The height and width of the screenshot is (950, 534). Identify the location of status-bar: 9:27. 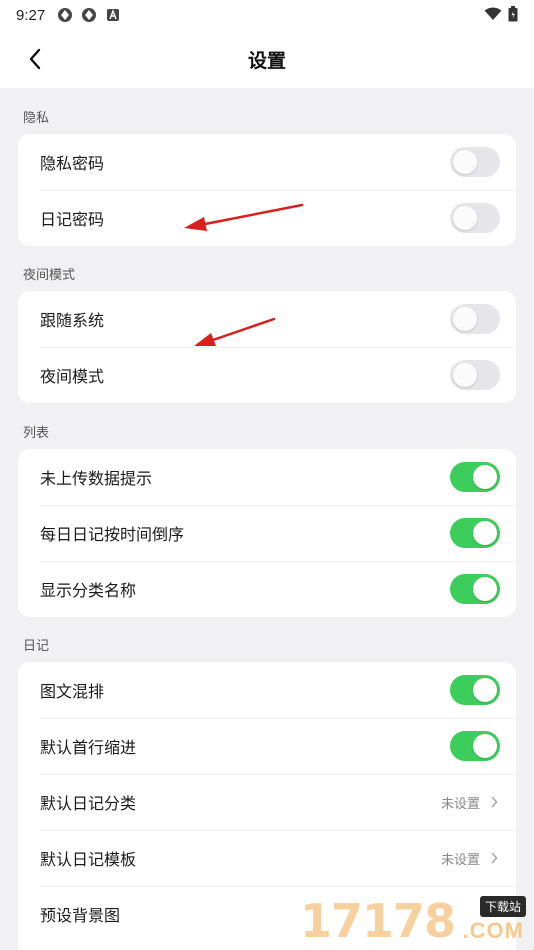
(267, 15).